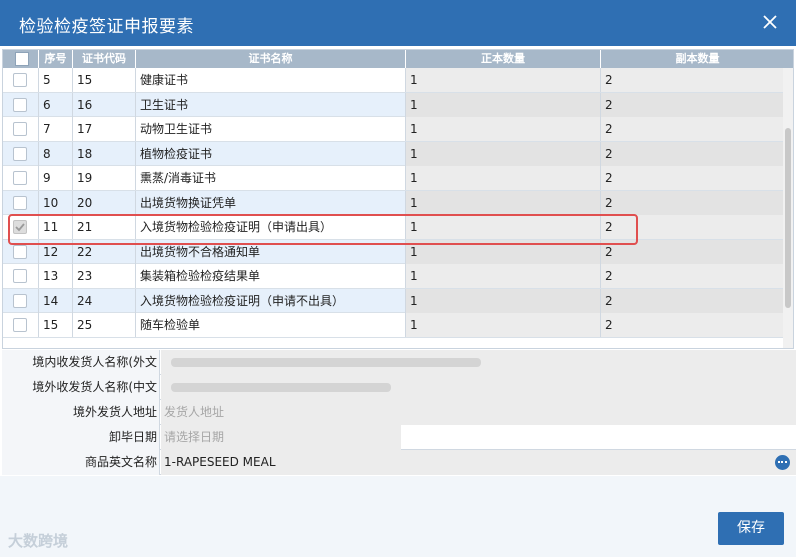 The height and width of the screenshot is (557, 796). I want to click on cell-seq: 8, so click(56, 153).